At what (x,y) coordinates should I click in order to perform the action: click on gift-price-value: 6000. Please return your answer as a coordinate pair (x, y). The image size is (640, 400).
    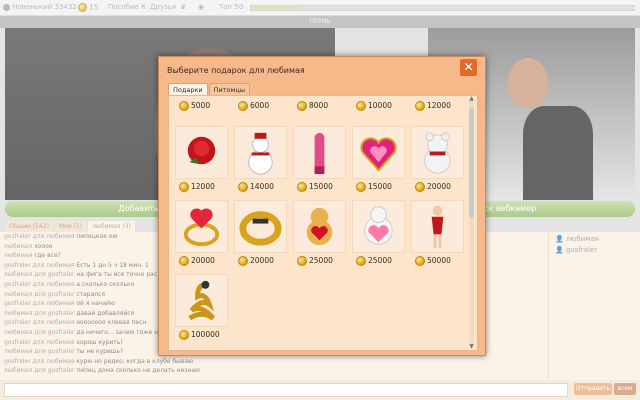
    Looking at the image, I should click on (260, 105).